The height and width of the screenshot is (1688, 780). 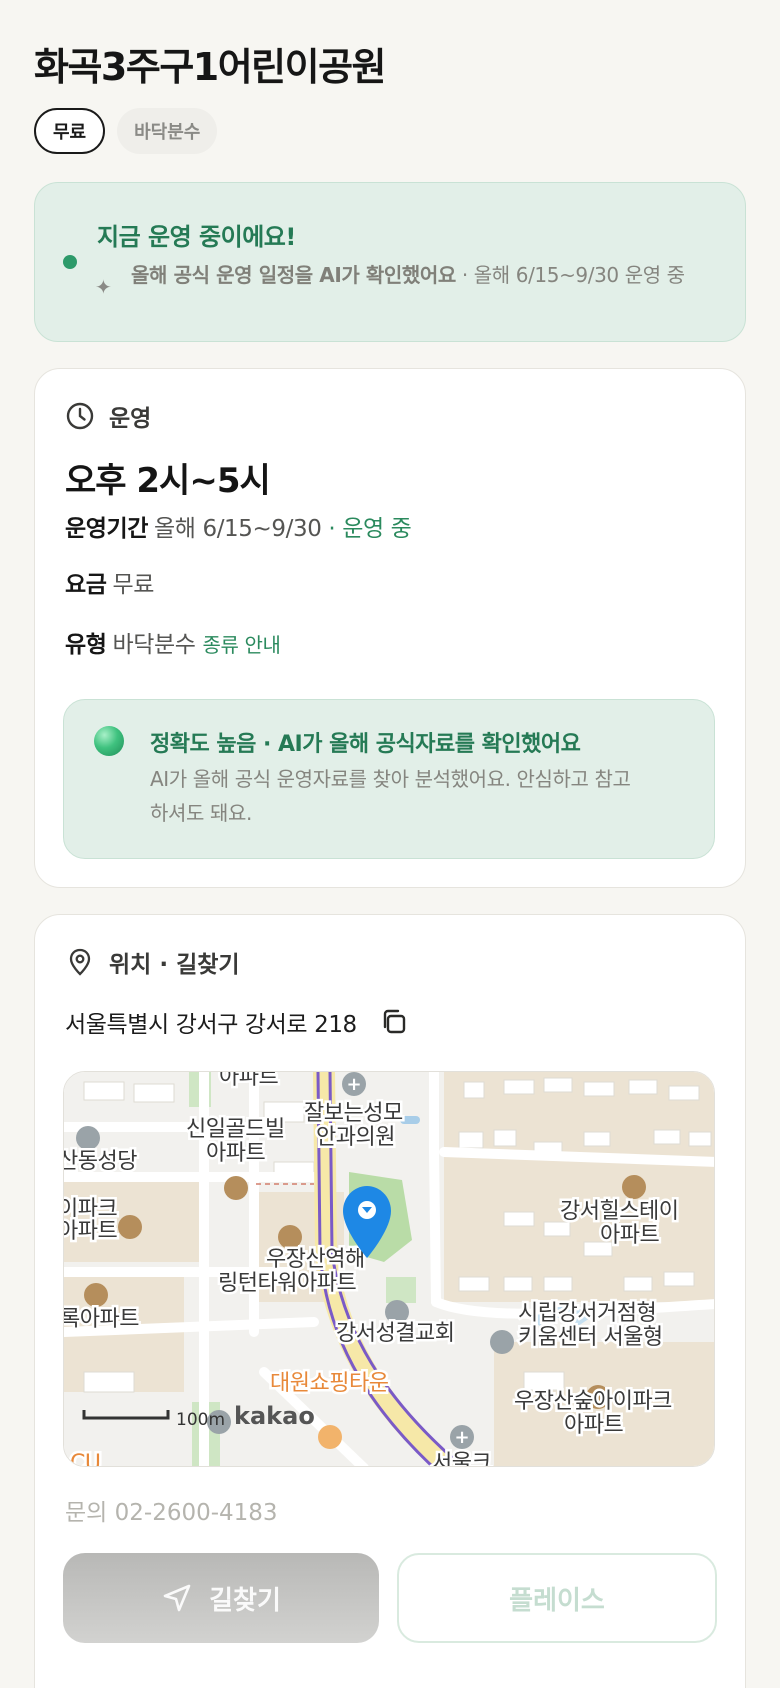 I want to click on place-button: 플레이스, so click(x=557, y=1598).